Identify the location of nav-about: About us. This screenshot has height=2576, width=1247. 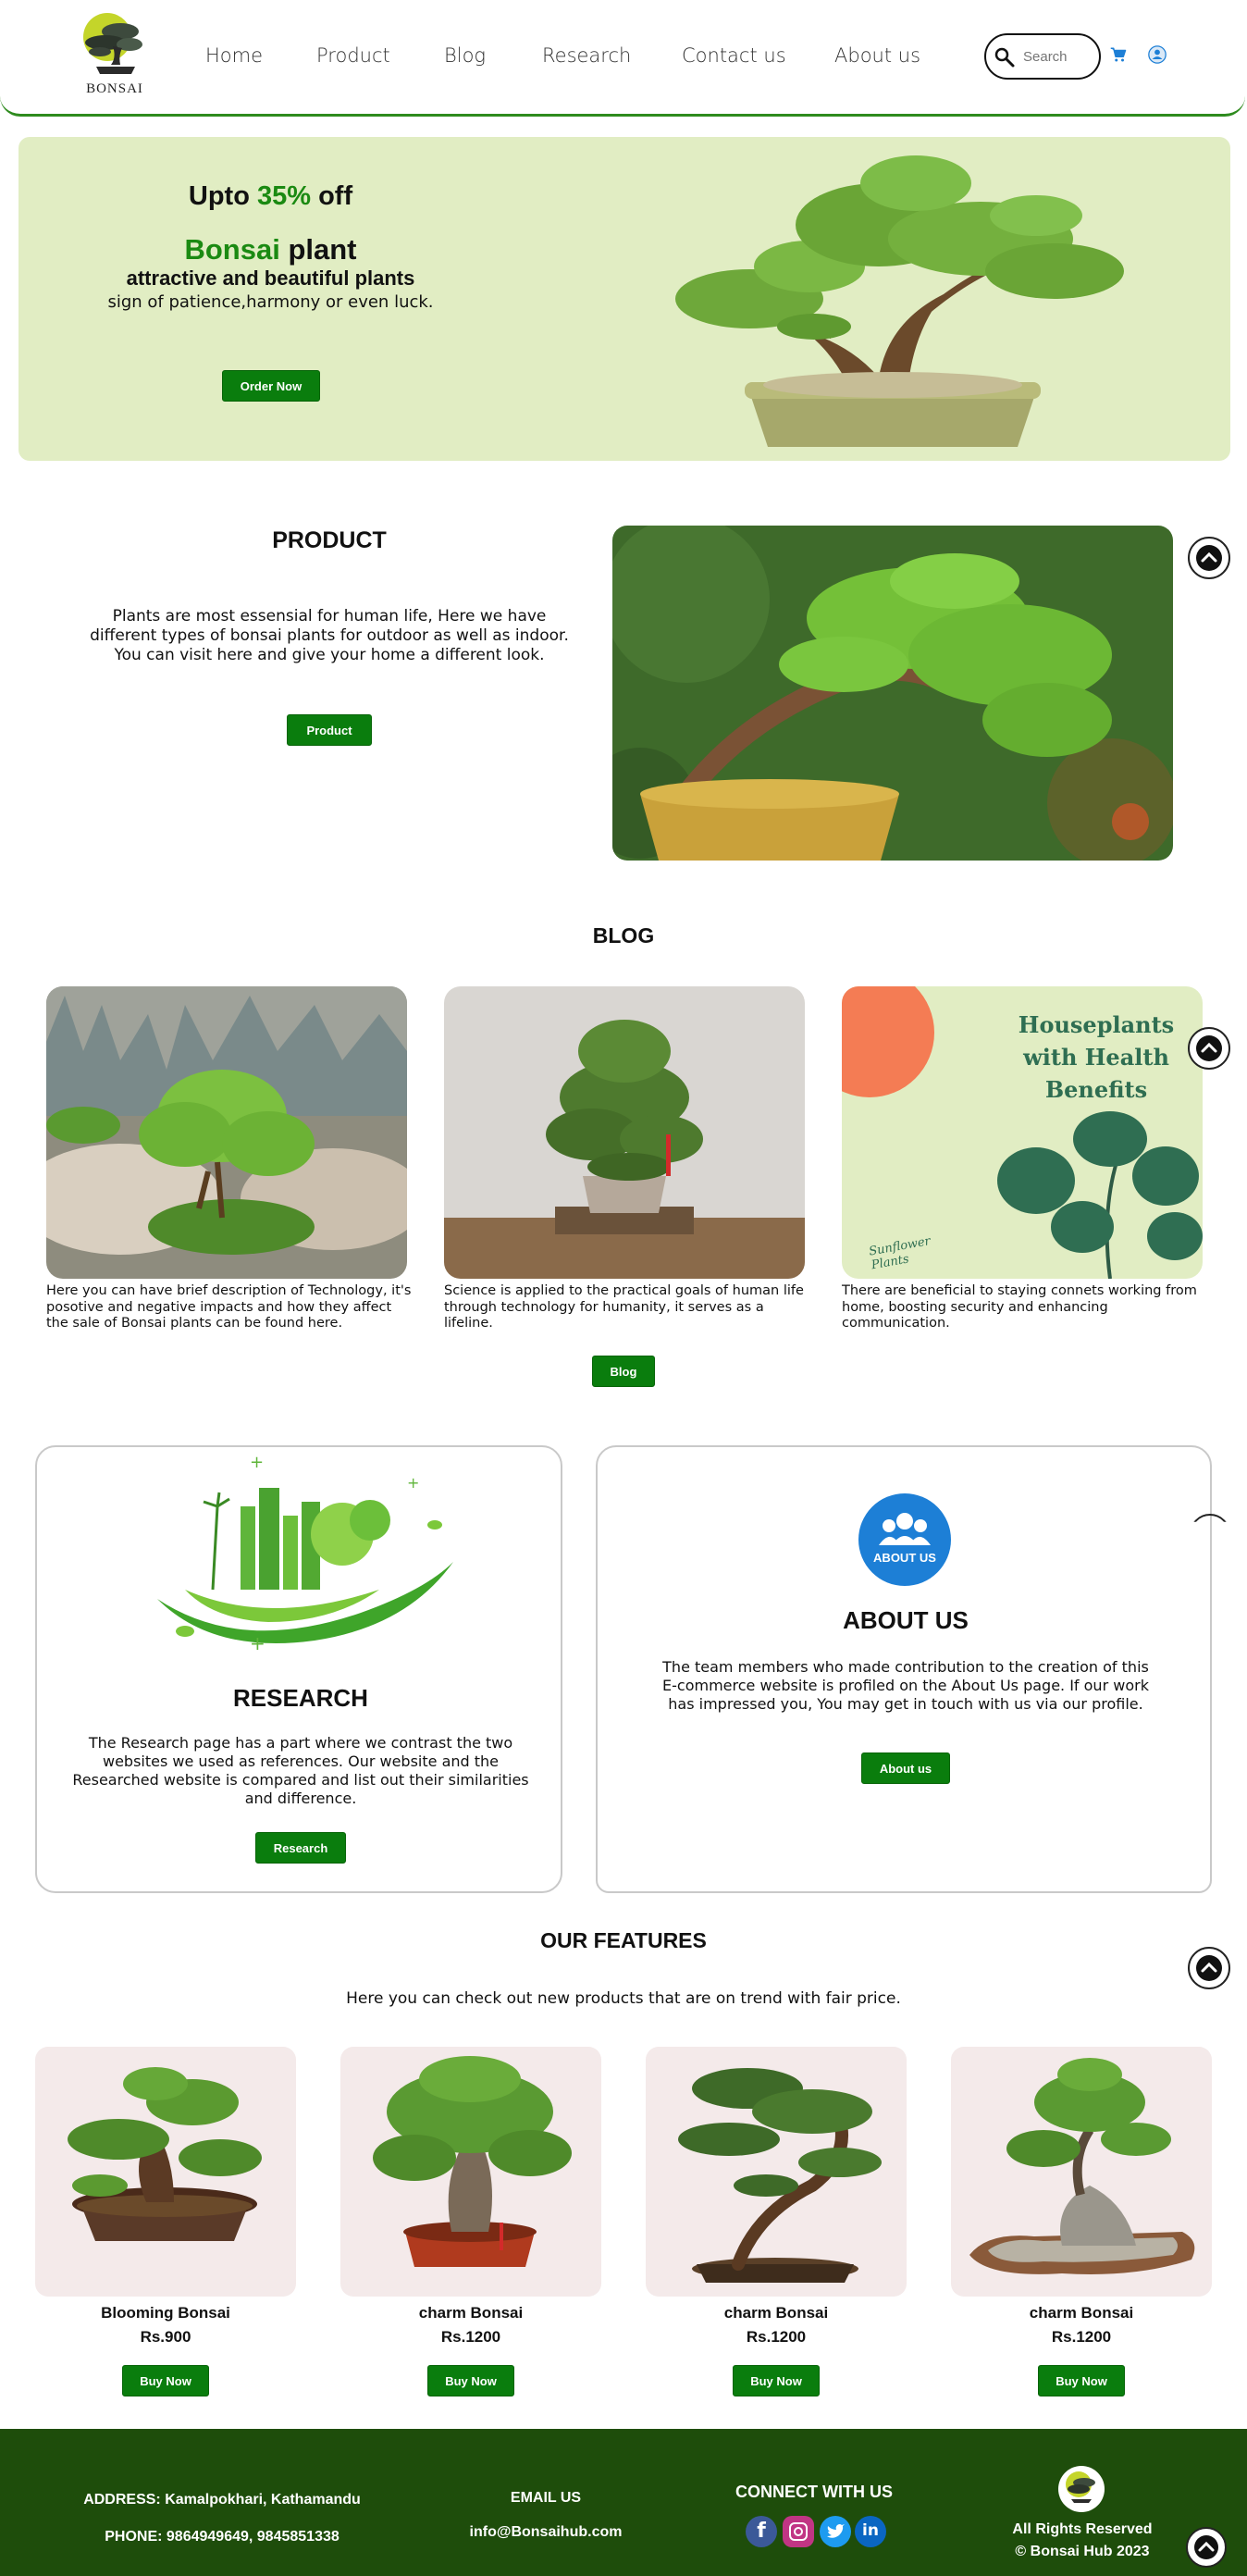
(877, 56).